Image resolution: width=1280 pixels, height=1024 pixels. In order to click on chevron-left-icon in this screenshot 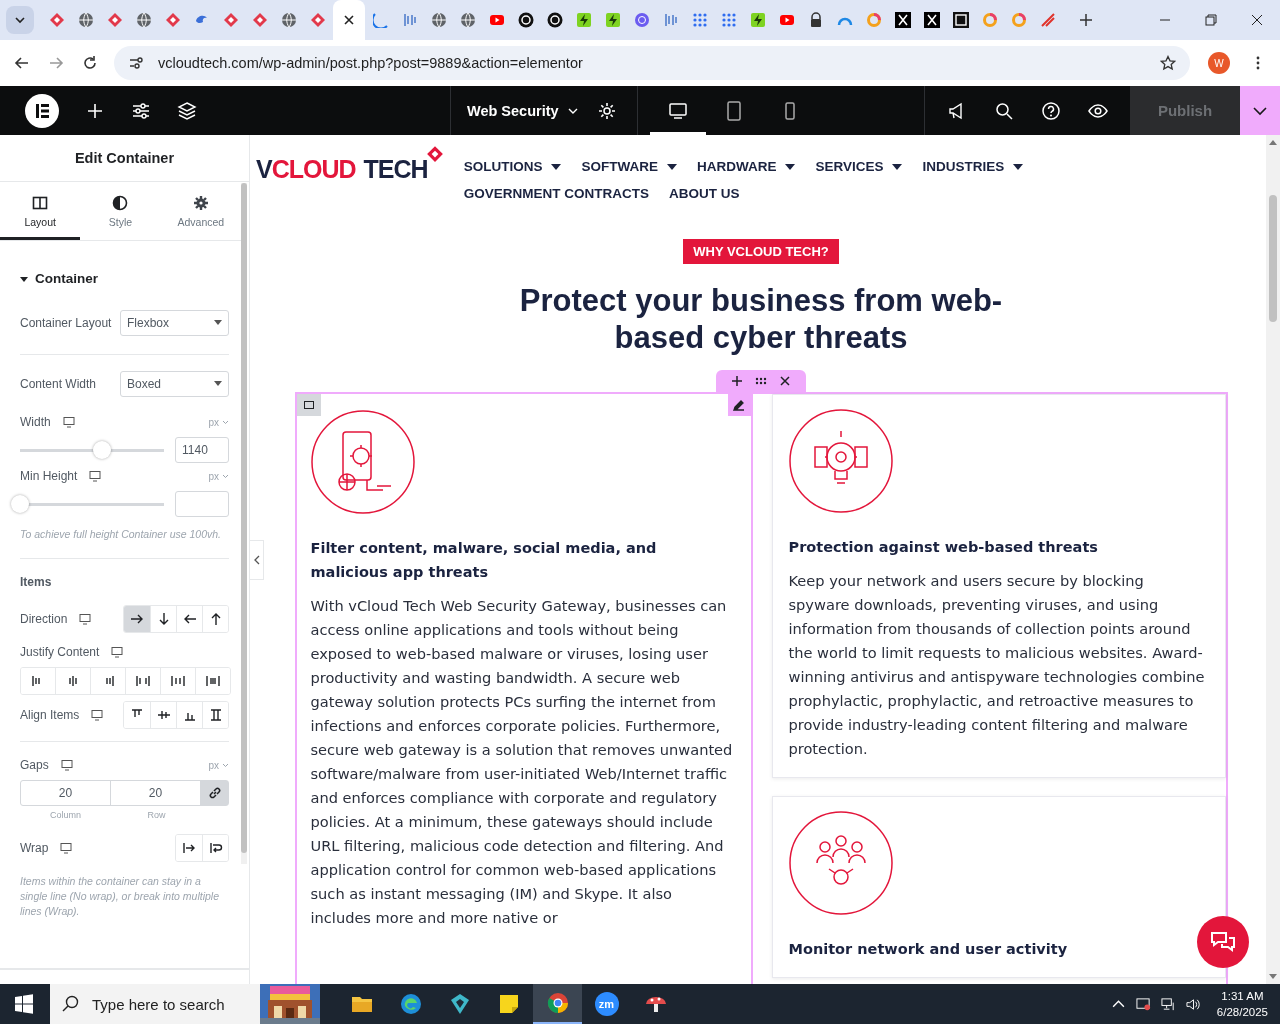, I will do `click(256, 560)`.